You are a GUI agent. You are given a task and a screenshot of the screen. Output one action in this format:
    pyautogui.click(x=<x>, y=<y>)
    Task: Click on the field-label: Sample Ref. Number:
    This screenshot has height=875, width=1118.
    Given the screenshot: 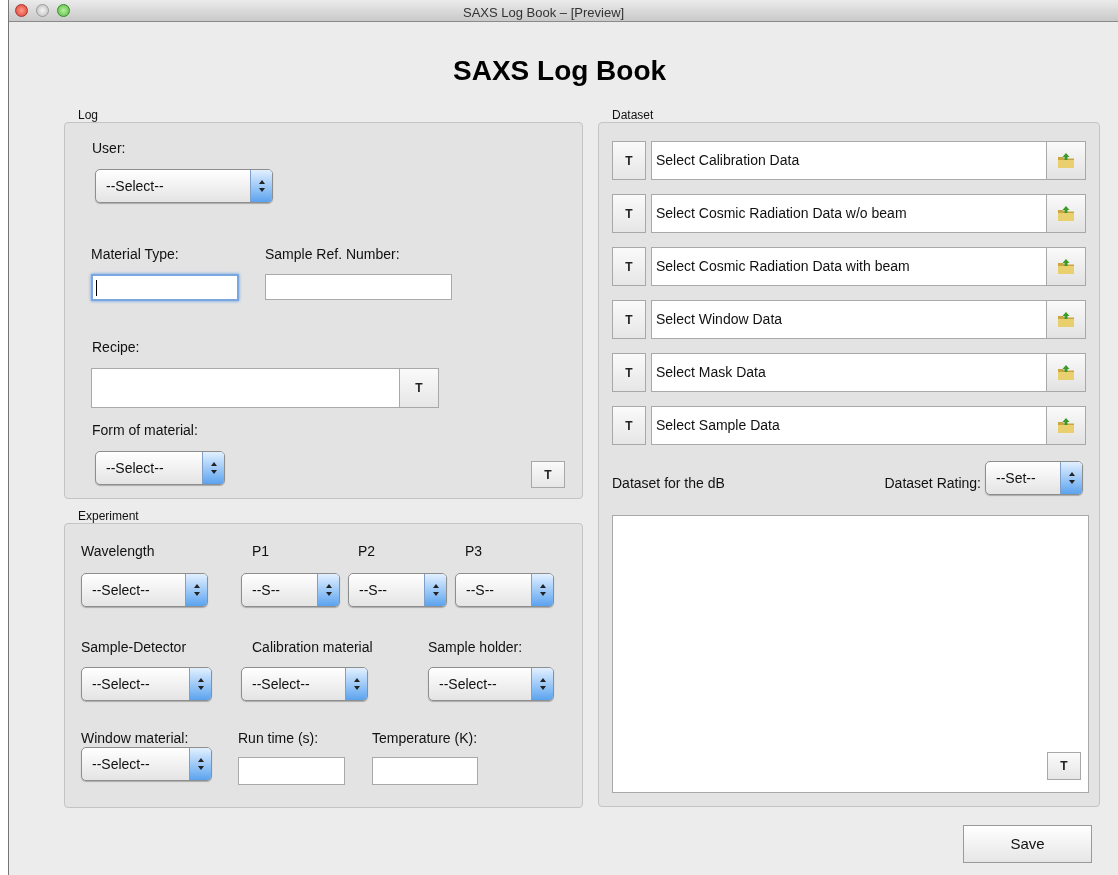 What is the action you would take?
    pyautogui.click(x=333, y=254)
    